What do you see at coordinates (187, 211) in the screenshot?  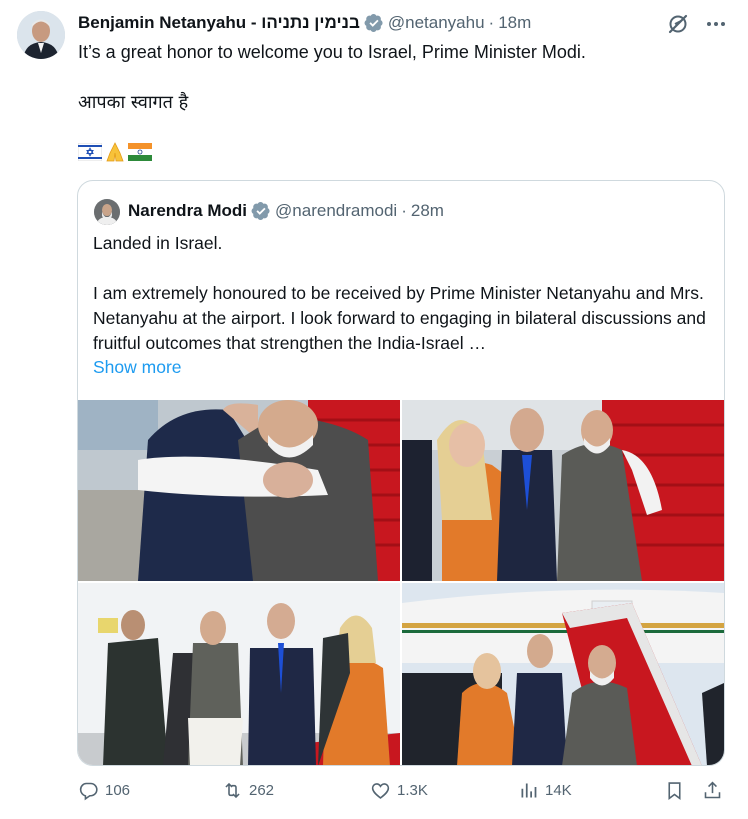 I see `quoted-author-name: Narendra Modi` at bounding box center [187, 211].